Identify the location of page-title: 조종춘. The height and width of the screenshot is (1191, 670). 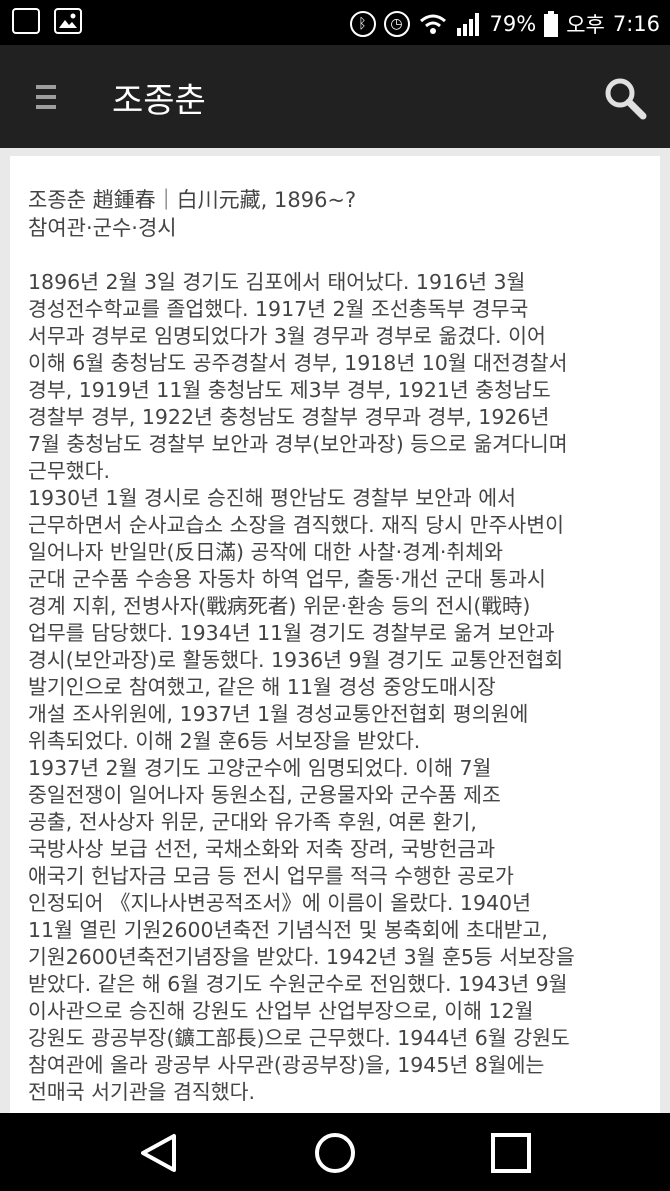
(159, 101).